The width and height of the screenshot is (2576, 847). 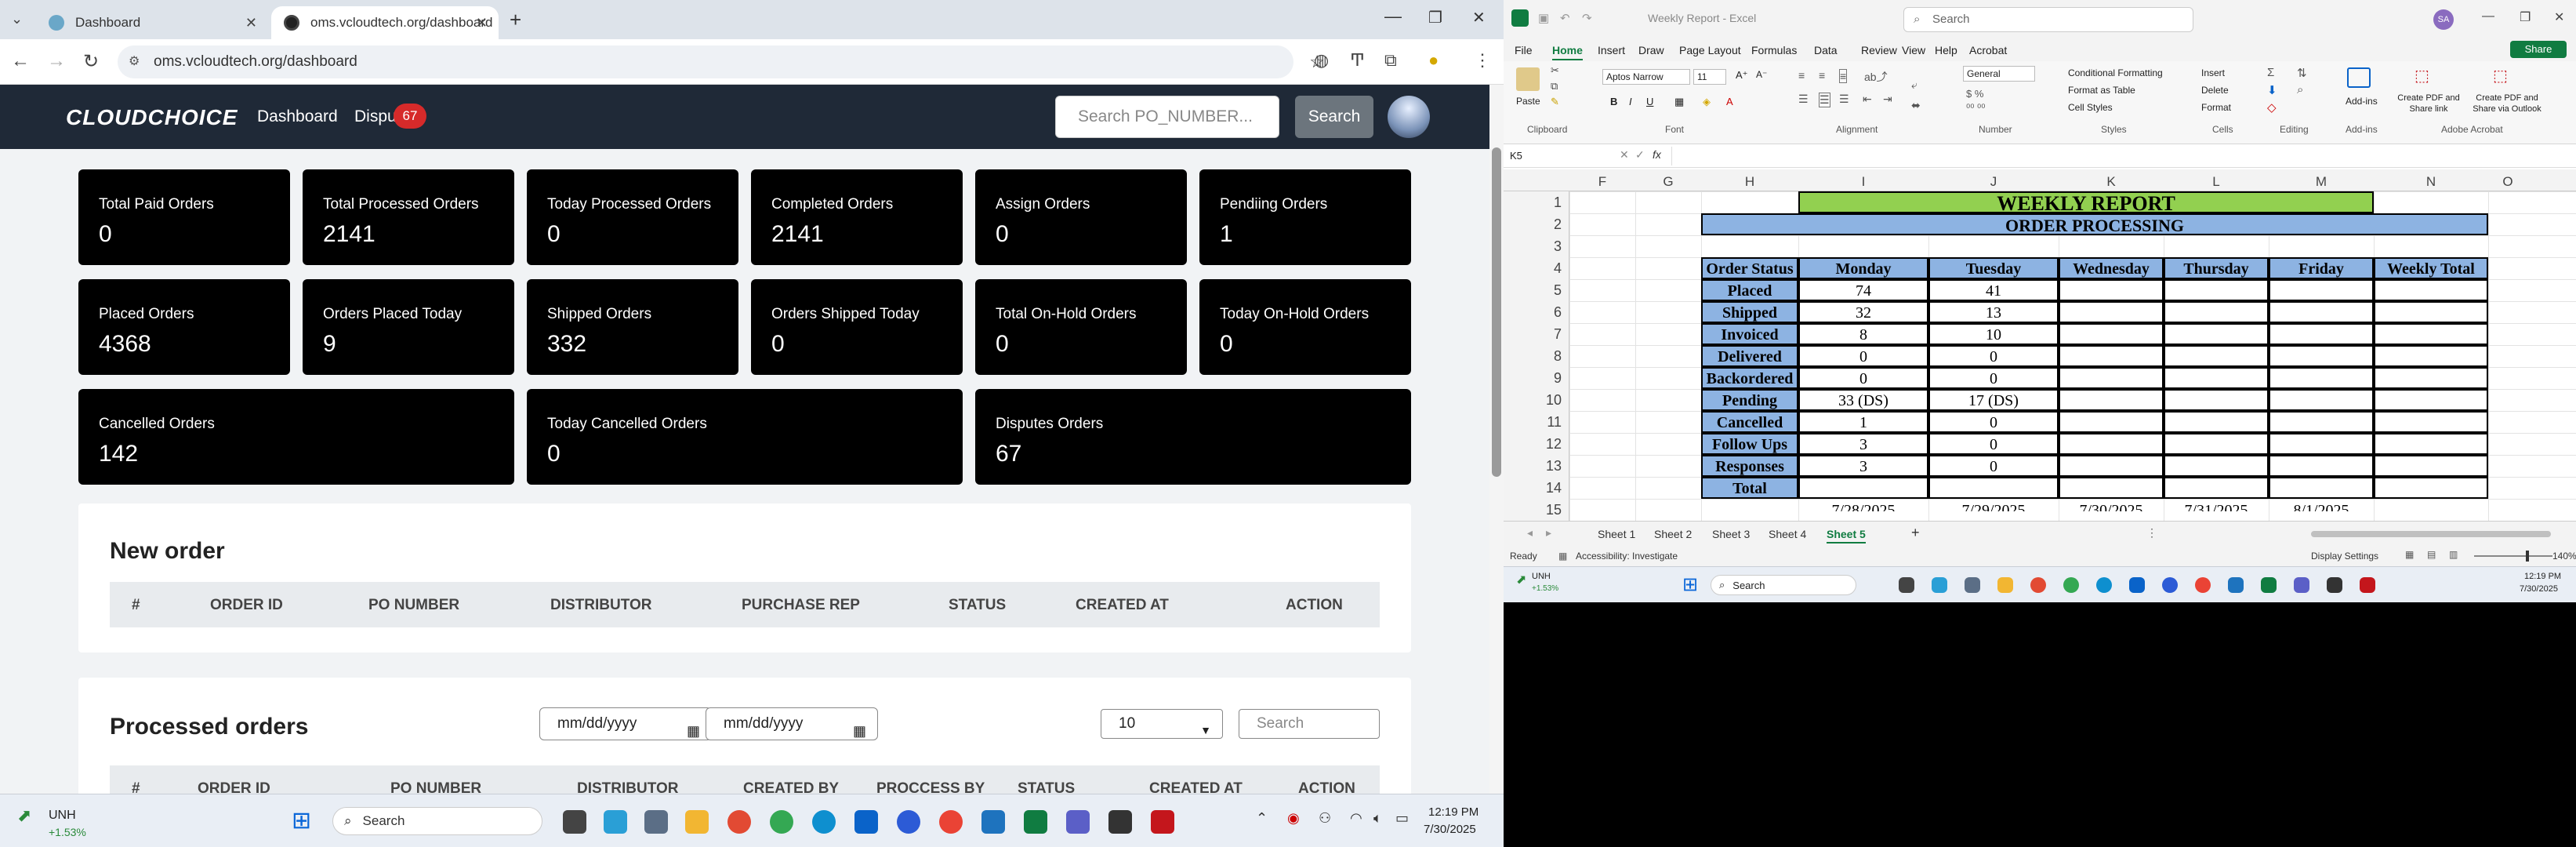 What do you see at coordinates (909, 822) in the screenshot?
I see `zoom-icon` at bounding box center [909, 822].